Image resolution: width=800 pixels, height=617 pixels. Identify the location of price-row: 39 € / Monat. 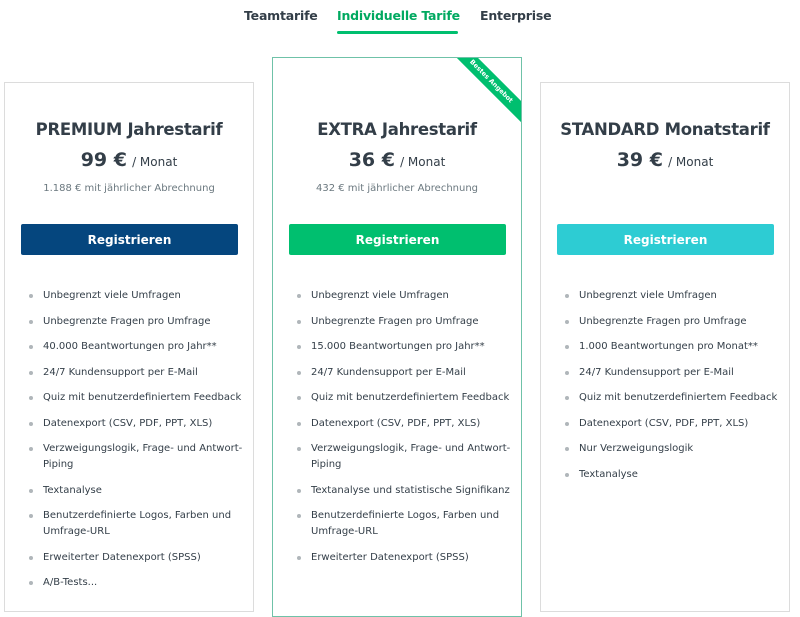
(665, 160).